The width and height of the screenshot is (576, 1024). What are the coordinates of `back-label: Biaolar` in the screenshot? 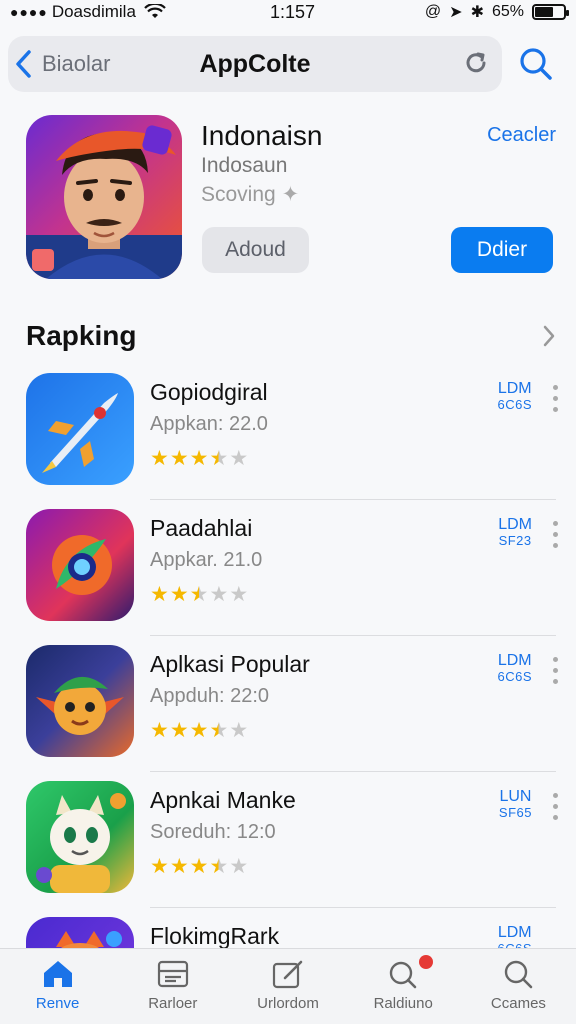 It's located at (76, 63).